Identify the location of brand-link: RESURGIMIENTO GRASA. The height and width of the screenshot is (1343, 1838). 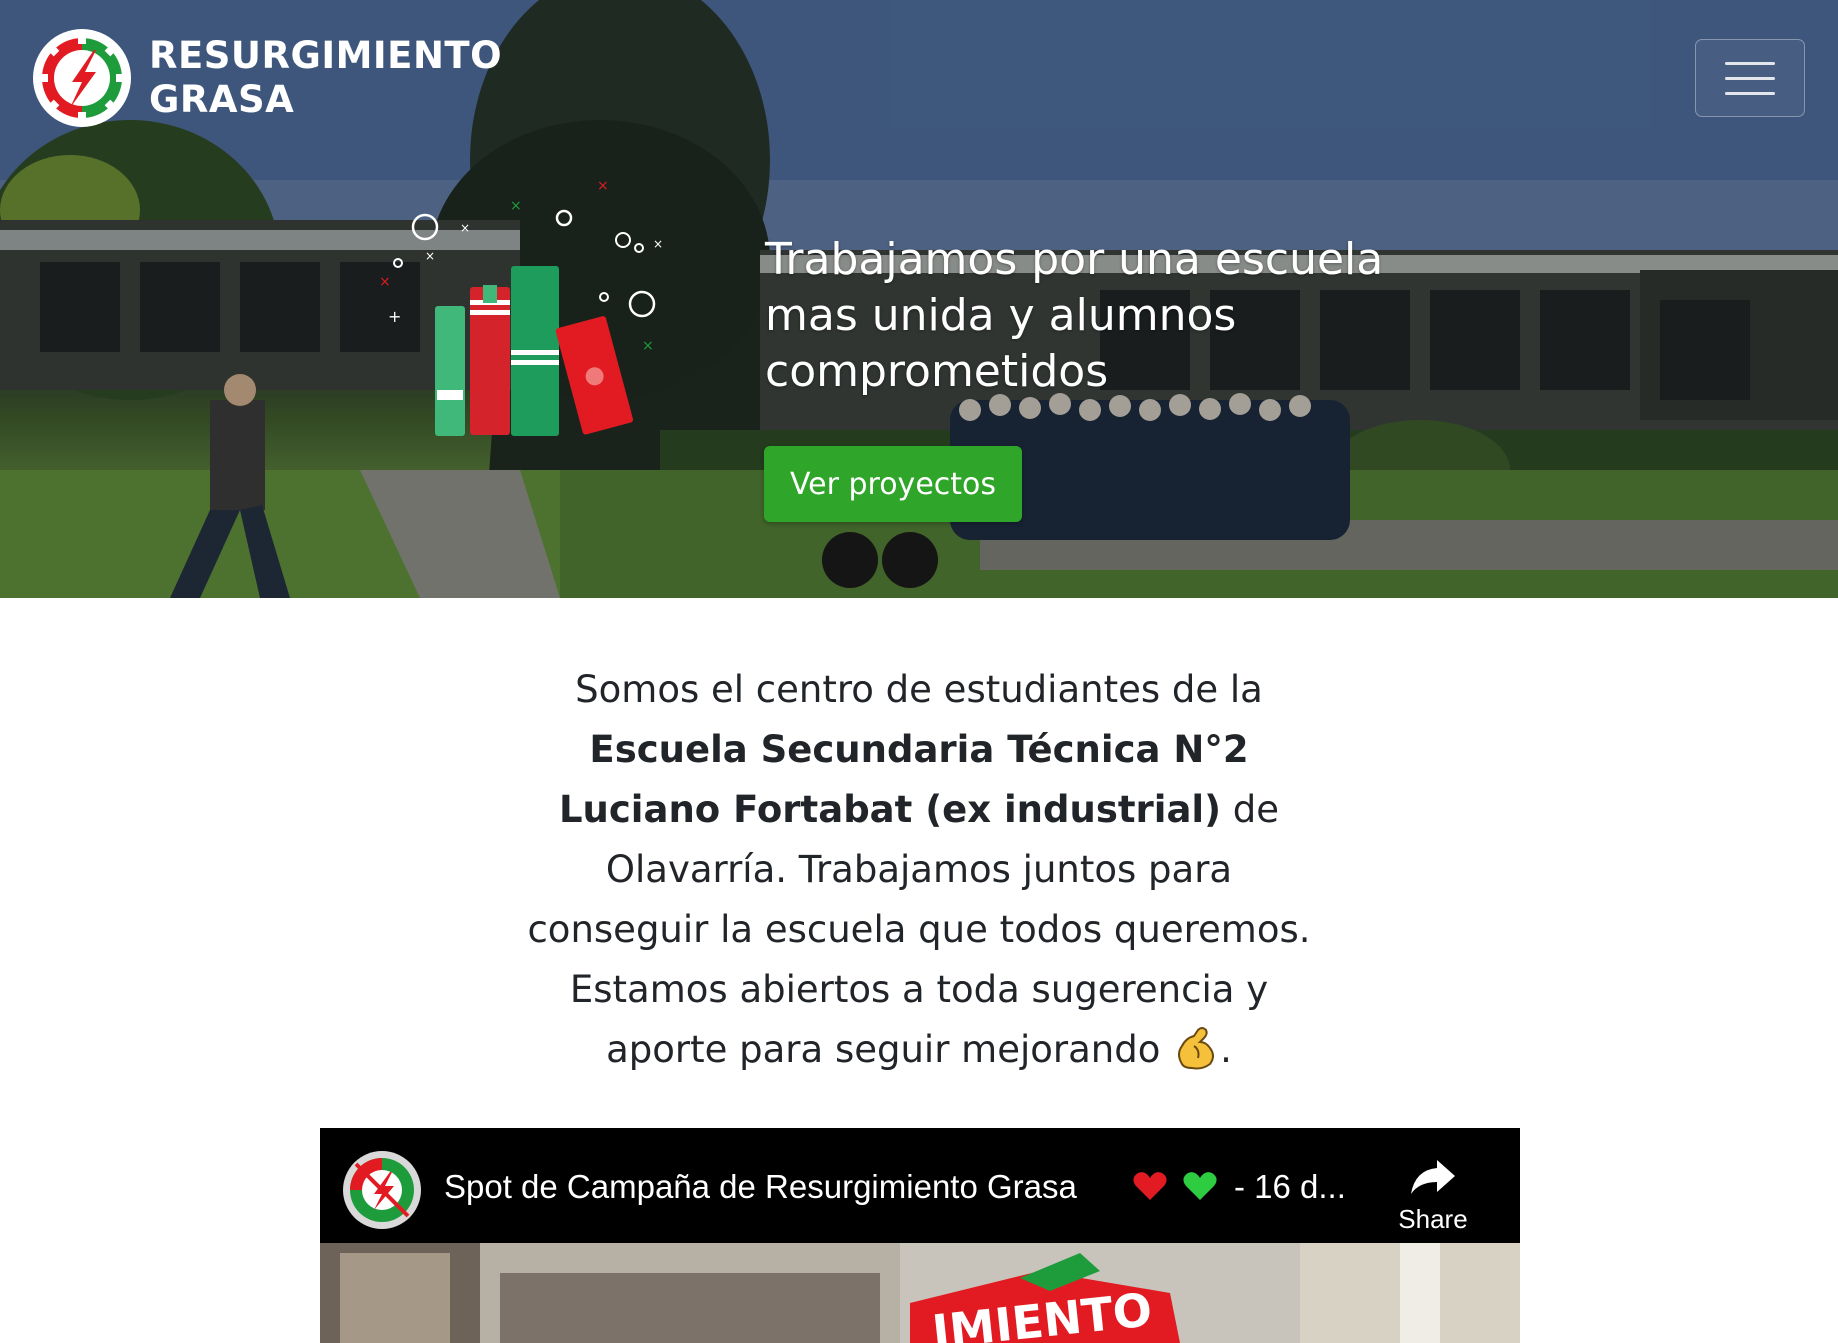
(267, 78).